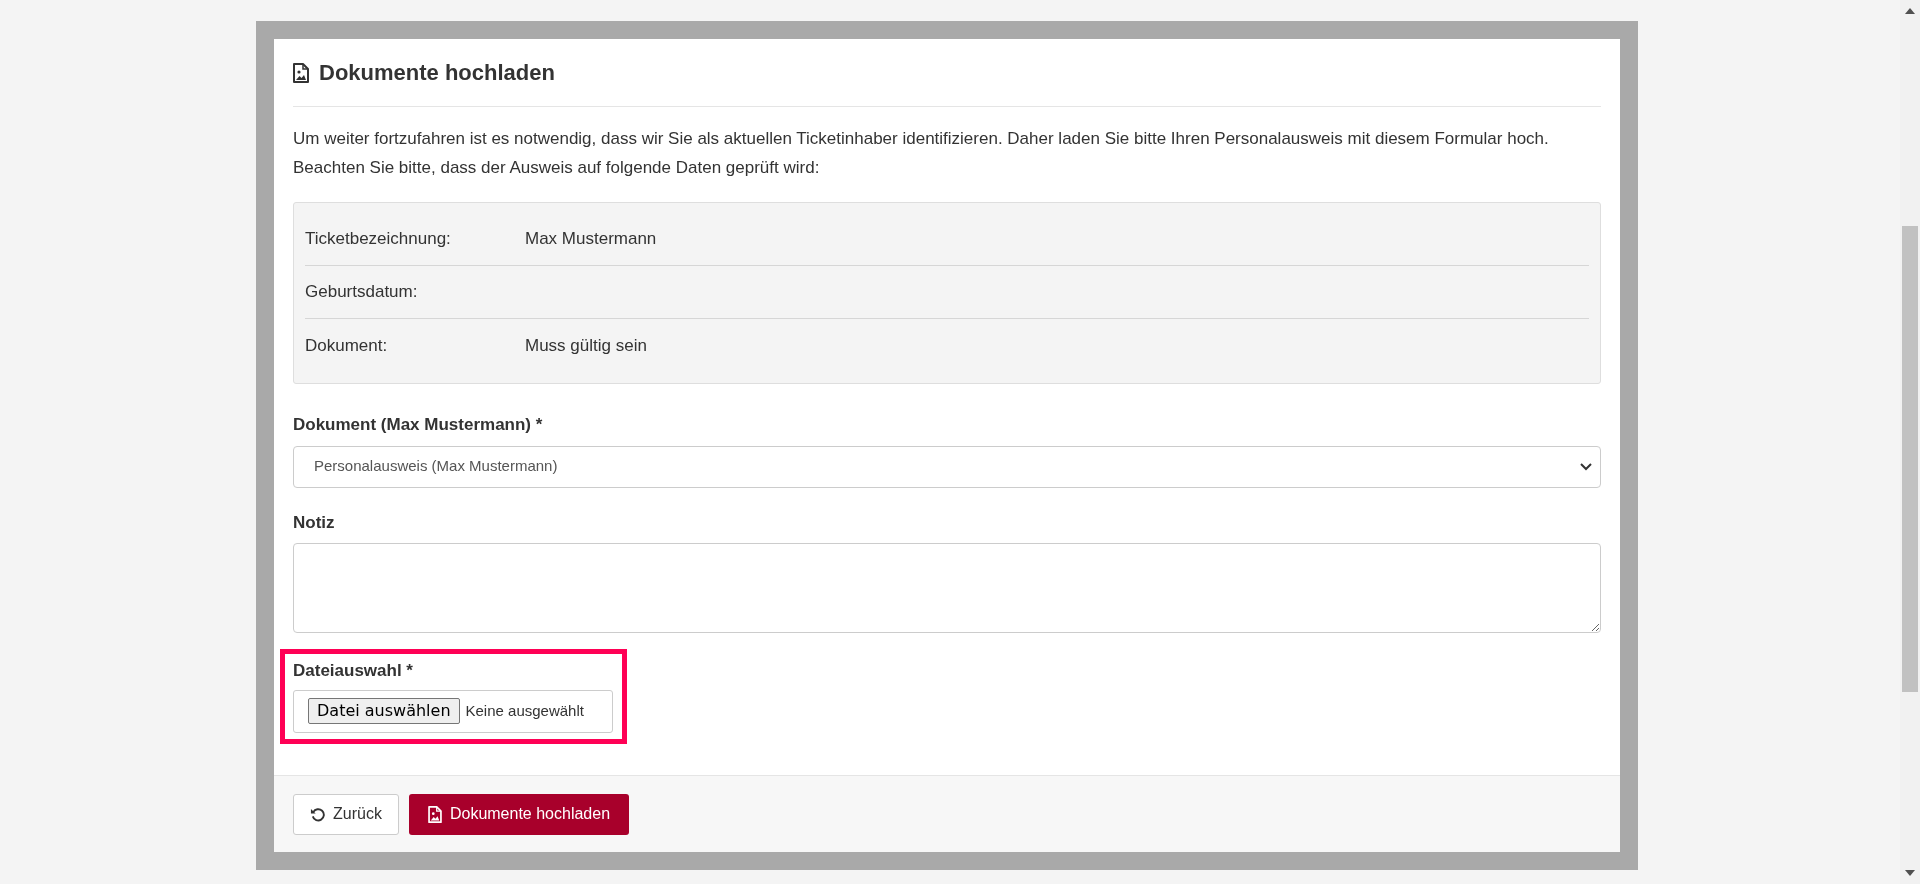 Image resolution: width=1920 pixels, height=884 pixels. Describe the element at coordinates (1910, 873) in the screenshot. I see `scroll-down-icon` at that location.